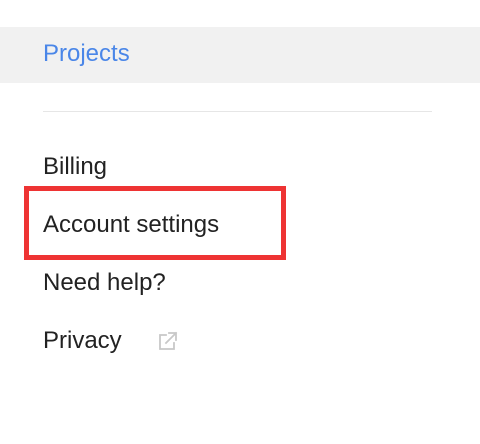 This screenshot has height=444, width=480. What do you see at coordinates (82, 341) in the screenshot?
I see `menu-item-privacy: Privacy` at bounding box center [82, 341].